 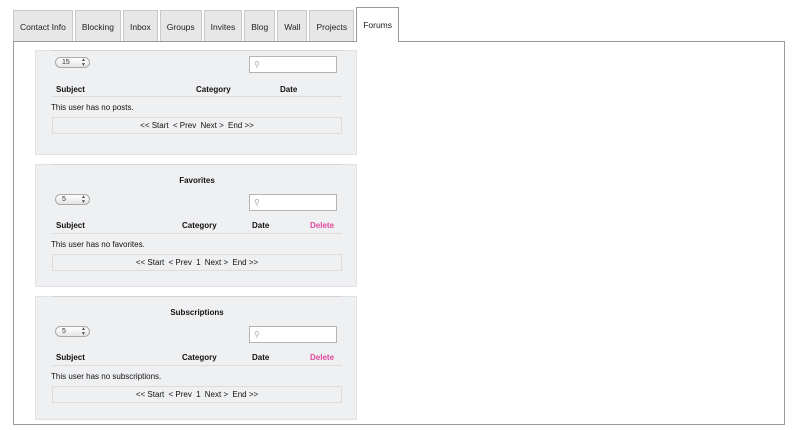 I want to click on favorites-pager: << Start < Prev 1 Next > End >>, so click(x=197, y=262).